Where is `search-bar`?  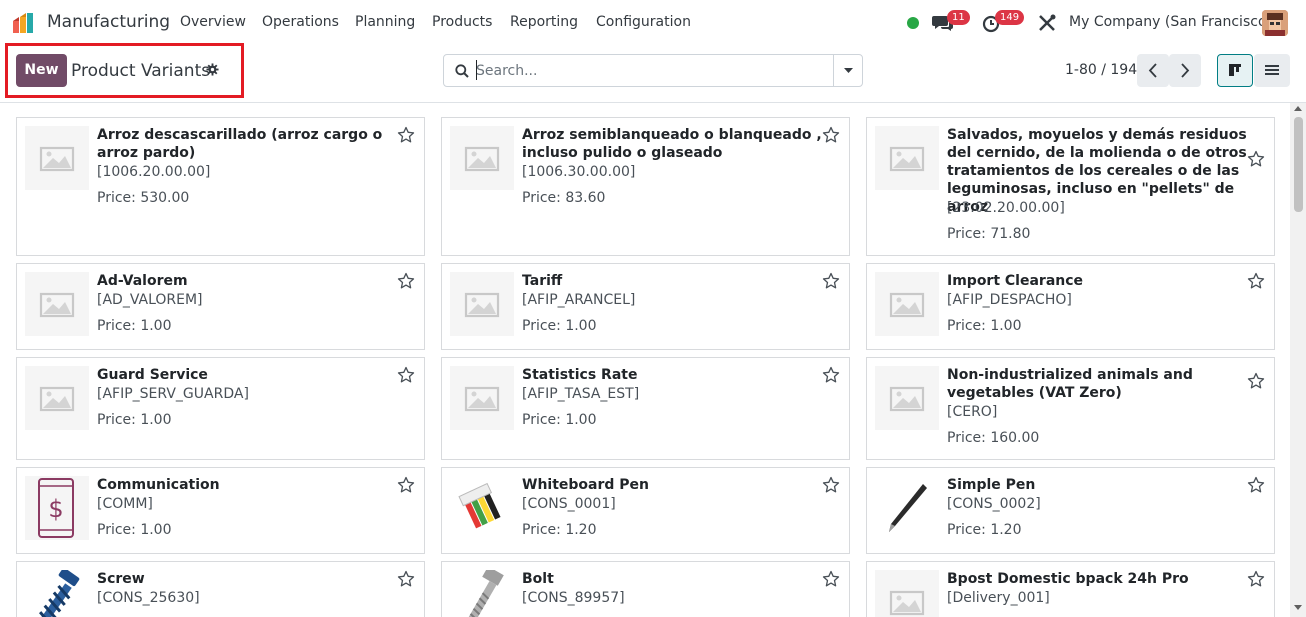 search-bar is located at coordinates (653, 70).